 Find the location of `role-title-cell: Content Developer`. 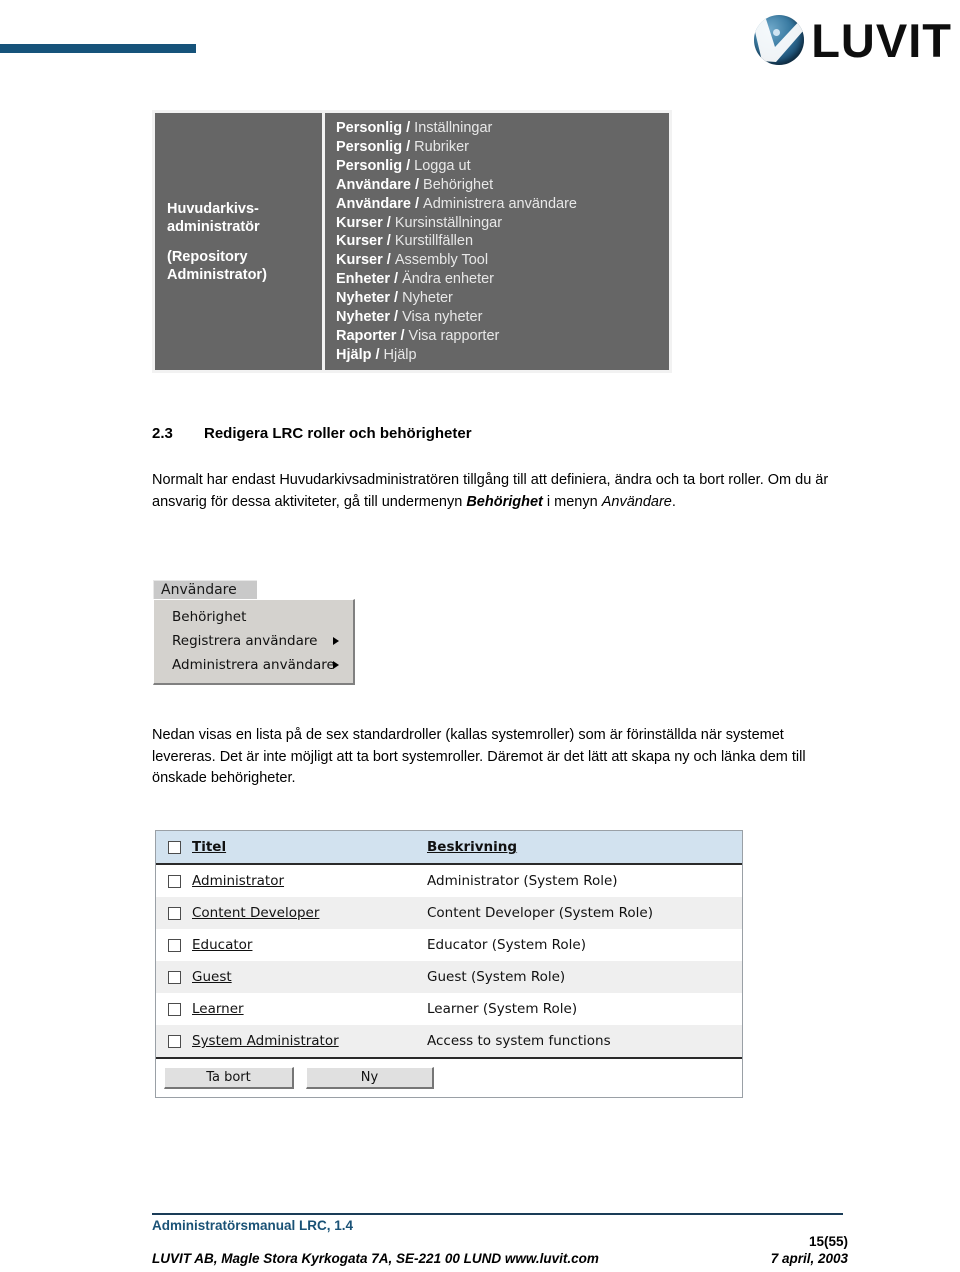

role-title-cell: Content Developer is located at coordinates (309, 913).